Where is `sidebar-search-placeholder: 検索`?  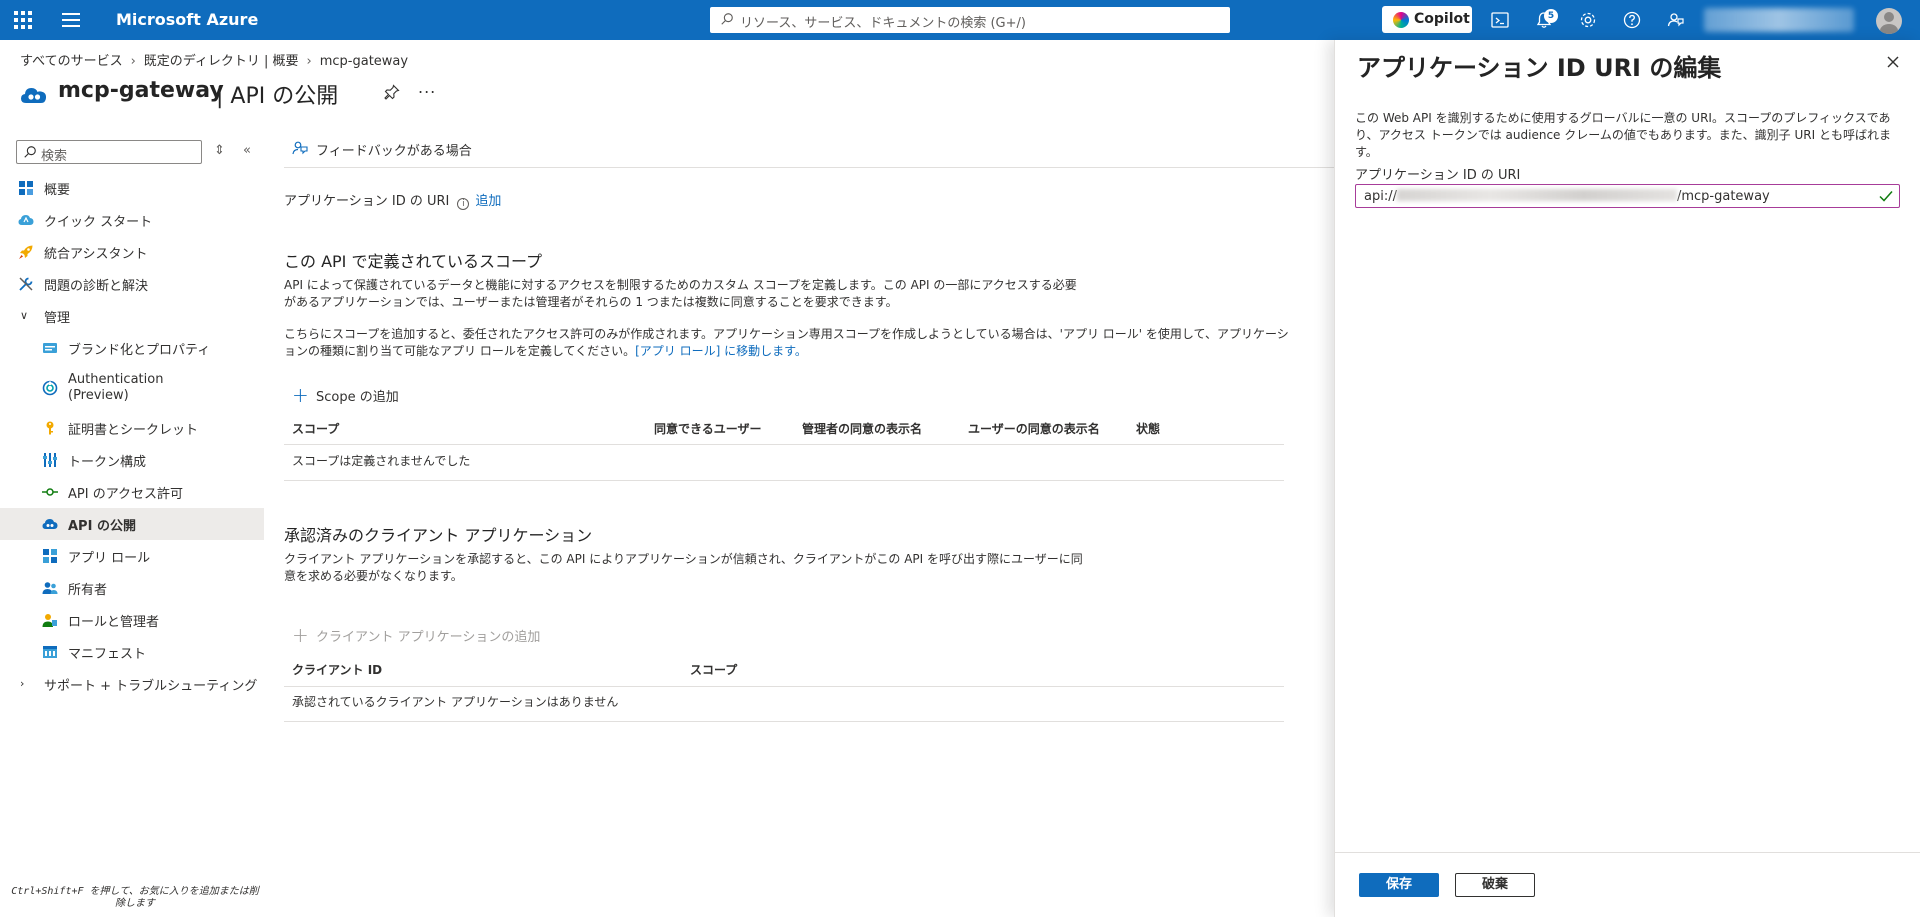 sidebar-search-placeholder: 検索 is located at coordinates (54, 156).